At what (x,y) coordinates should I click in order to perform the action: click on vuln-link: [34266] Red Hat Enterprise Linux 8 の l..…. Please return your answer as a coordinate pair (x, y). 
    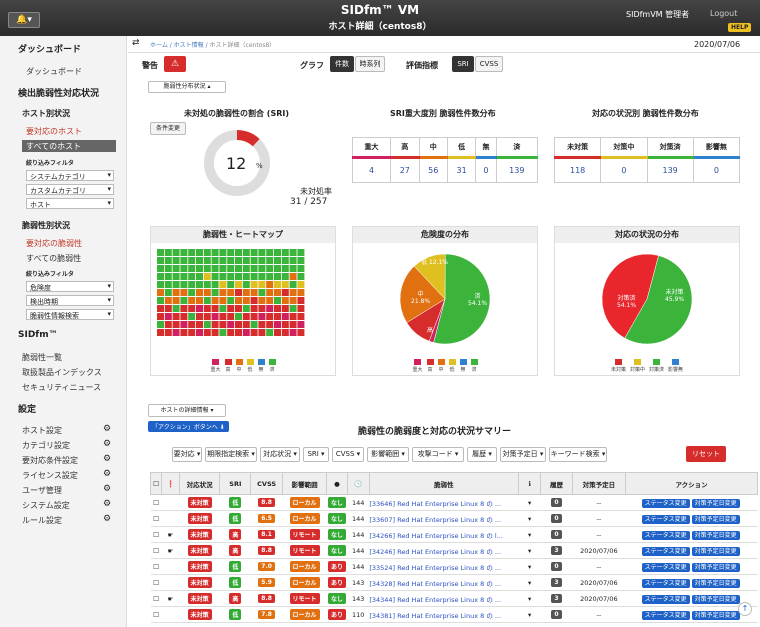
    Looking at the image, I should click on (444, 534).